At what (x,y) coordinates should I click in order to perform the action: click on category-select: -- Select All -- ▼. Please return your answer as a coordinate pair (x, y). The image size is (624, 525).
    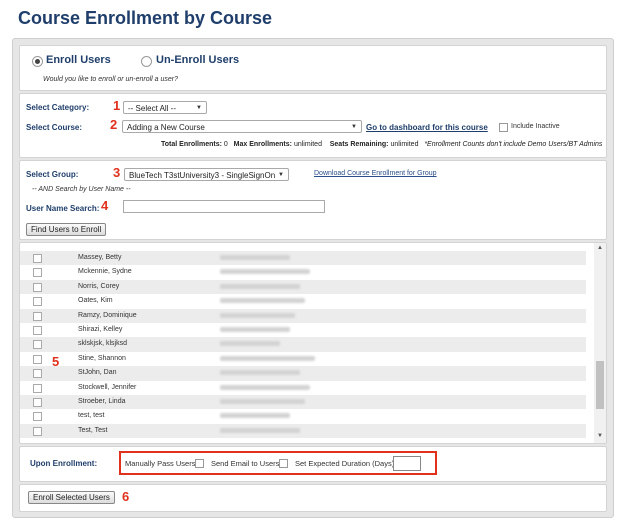
    Looking at the image, I should click on (165, 107).